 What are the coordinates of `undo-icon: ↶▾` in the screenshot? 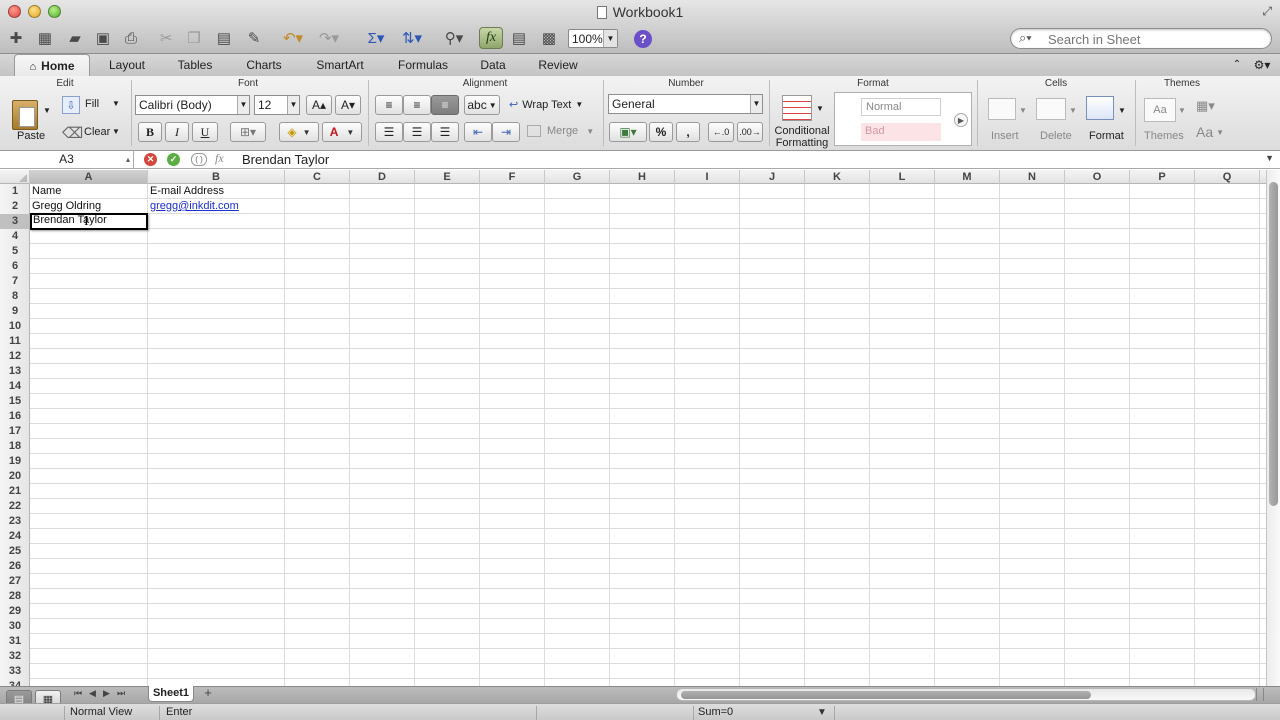 It's located at (293, 38).